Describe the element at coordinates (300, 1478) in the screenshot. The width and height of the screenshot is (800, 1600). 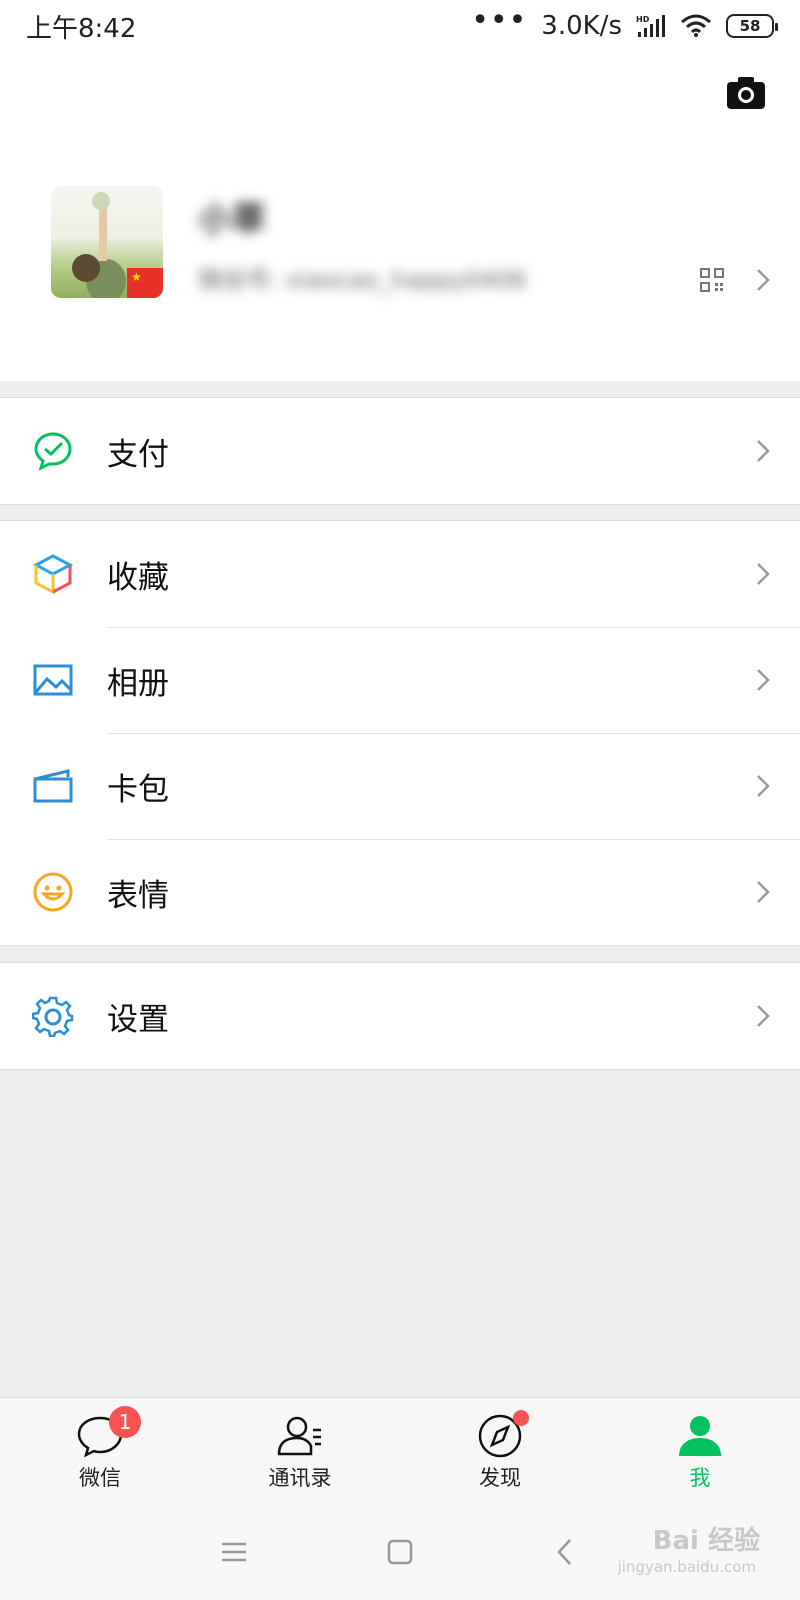
I see `tab-label: 通讯录` at that location.